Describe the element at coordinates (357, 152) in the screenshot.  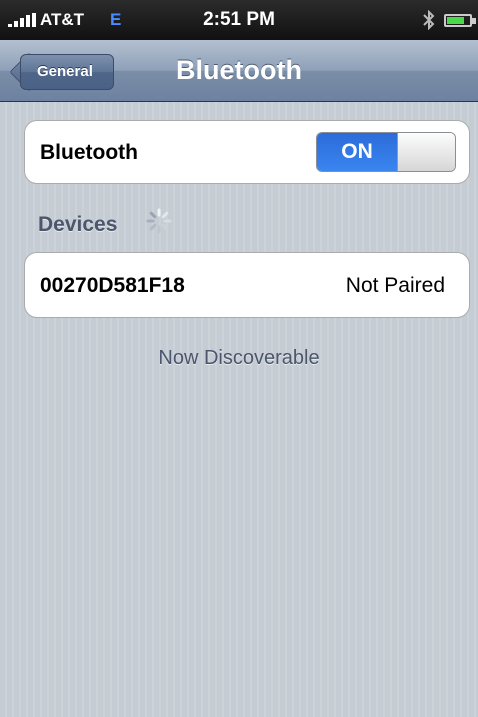
I see `toggle-on-label: ON` at that location.